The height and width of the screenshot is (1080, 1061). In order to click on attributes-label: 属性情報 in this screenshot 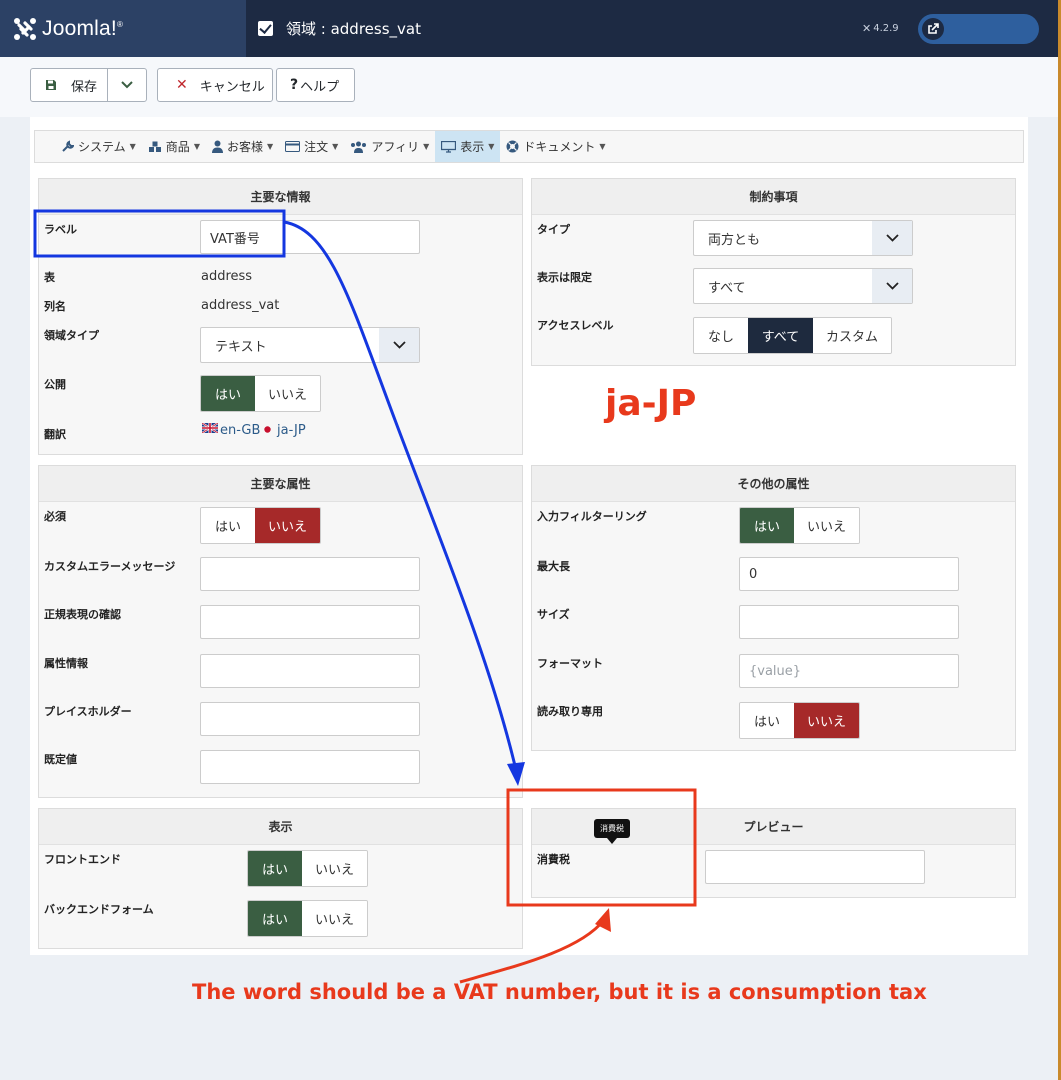, I will do `click(66, 663)`.